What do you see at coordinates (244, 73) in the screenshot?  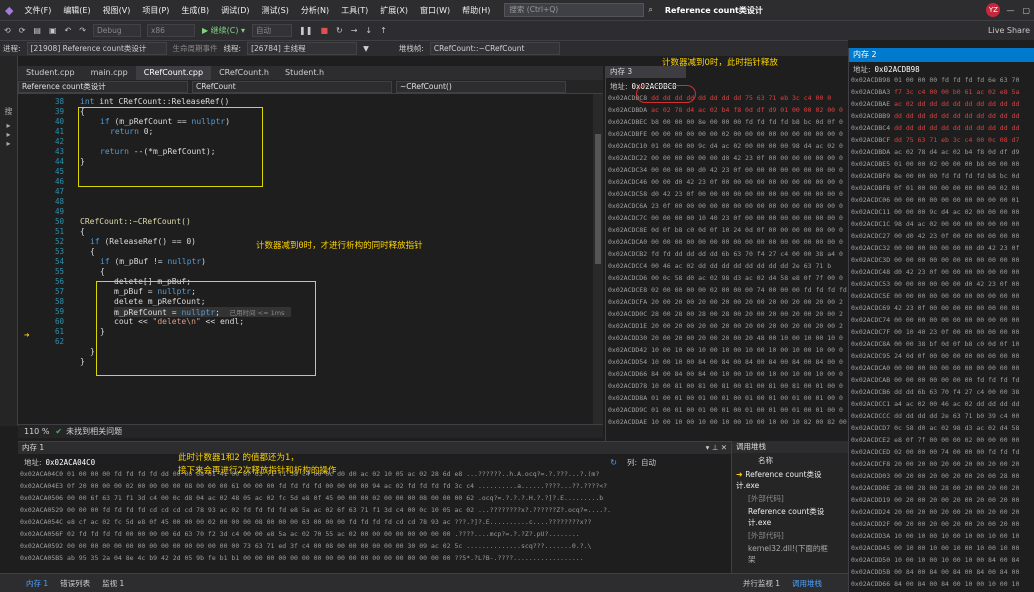 I see `tab-crefcount-h: CRefCount.h` at bounding box center [244, 73].